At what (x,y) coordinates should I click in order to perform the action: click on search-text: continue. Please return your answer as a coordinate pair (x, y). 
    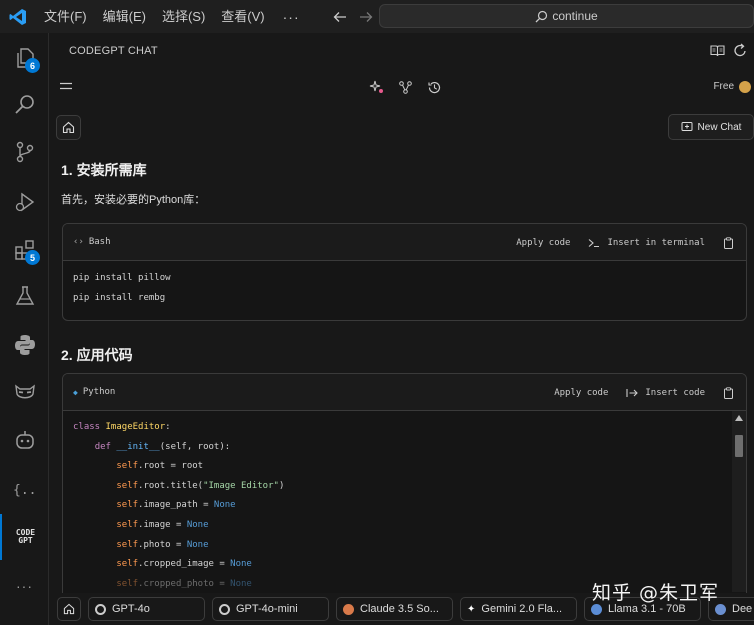
    Looking at the image, I should click on (575, 16).